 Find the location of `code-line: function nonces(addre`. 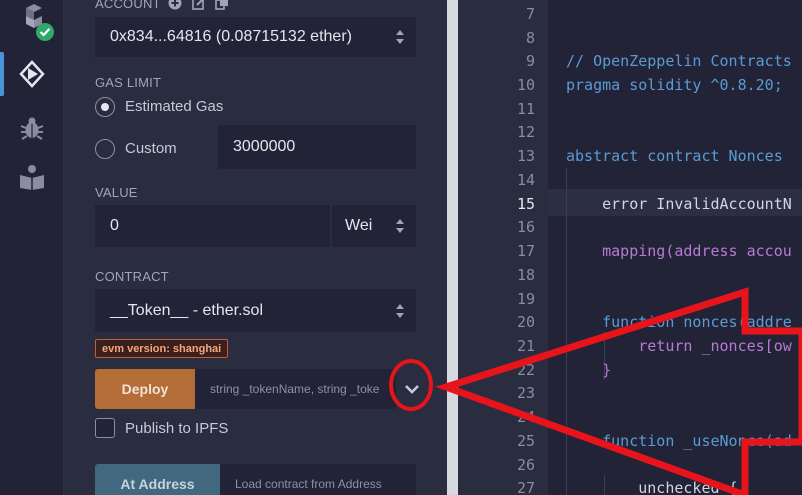

code-line: function nonces(addre is located at coordinates (679, 322).